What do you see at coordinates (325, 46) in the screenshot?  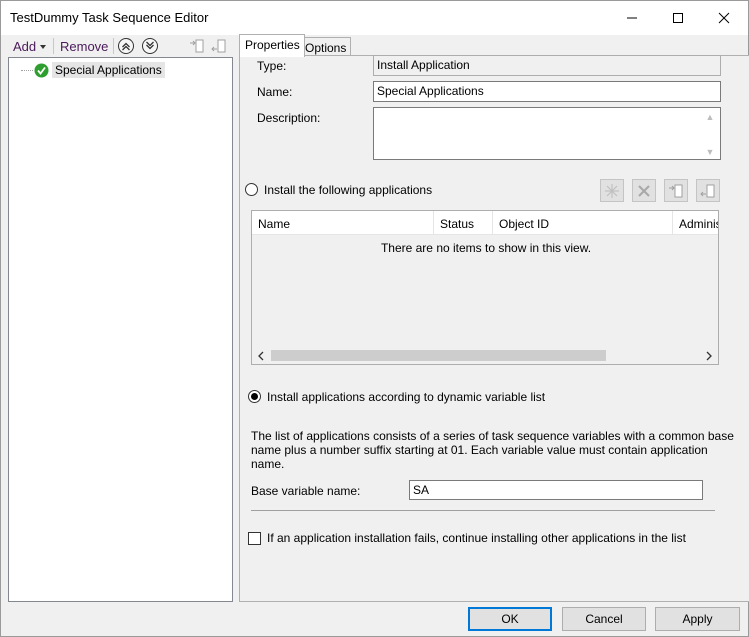 I see `tab-options: Options` at bounding box center [325, 46].